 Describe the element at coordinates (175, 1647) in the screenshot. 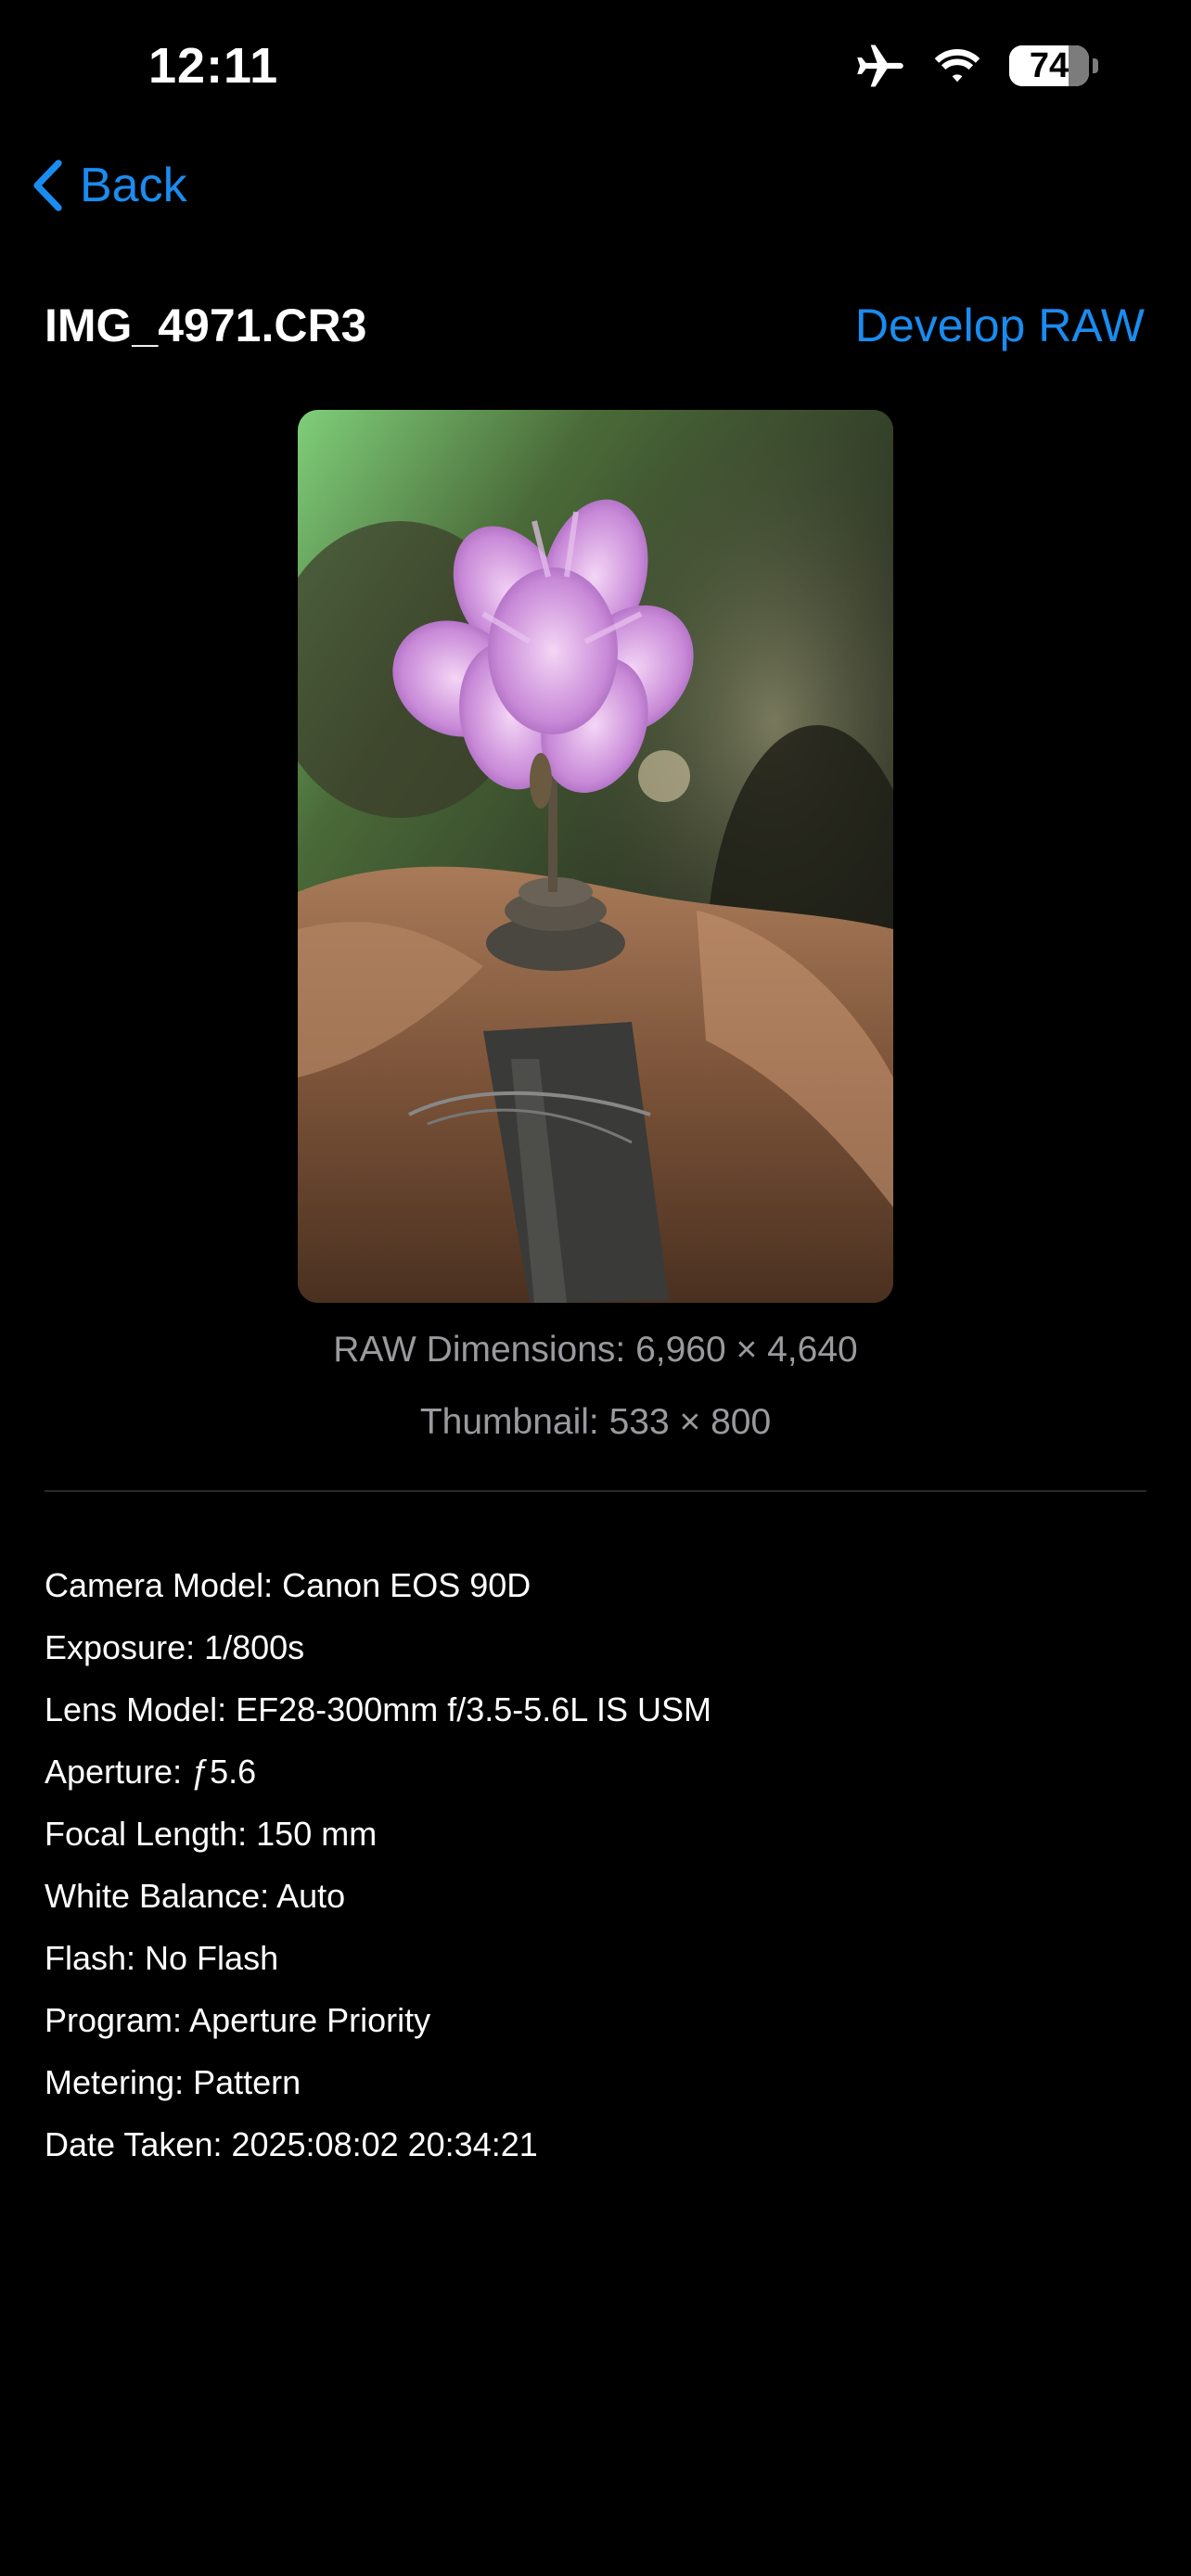

I see `metadata-exposure: Exposure: 1/800s` at that location.